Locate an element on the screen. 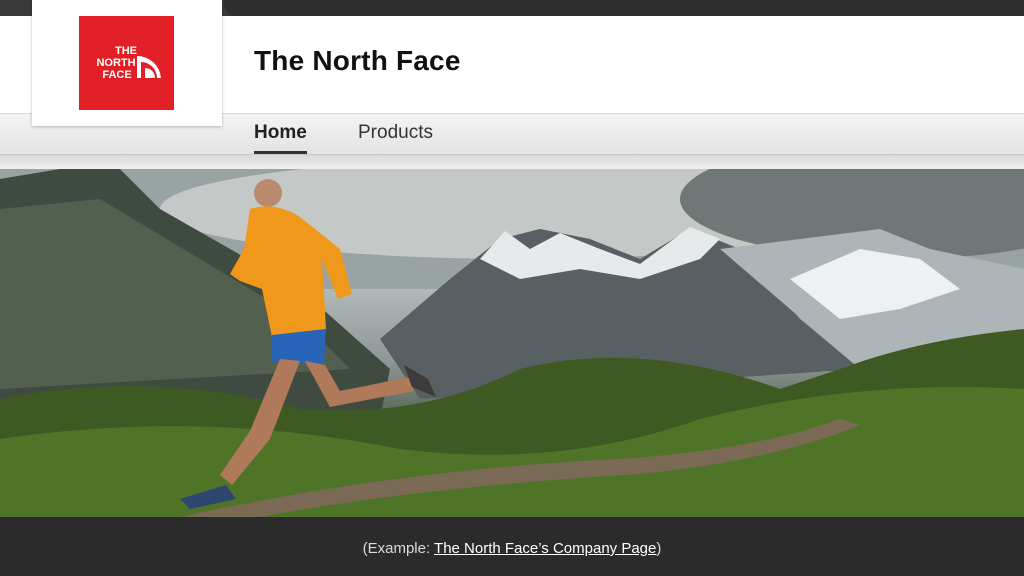  tab-products-label: Products is located at coordinates (395, 132).